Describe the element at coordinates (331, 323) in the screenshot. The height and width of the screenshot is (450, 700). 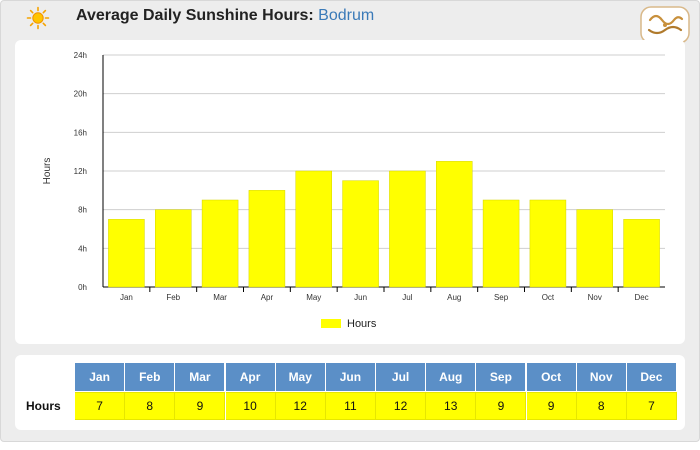
I see `legend-swatch` at that location.